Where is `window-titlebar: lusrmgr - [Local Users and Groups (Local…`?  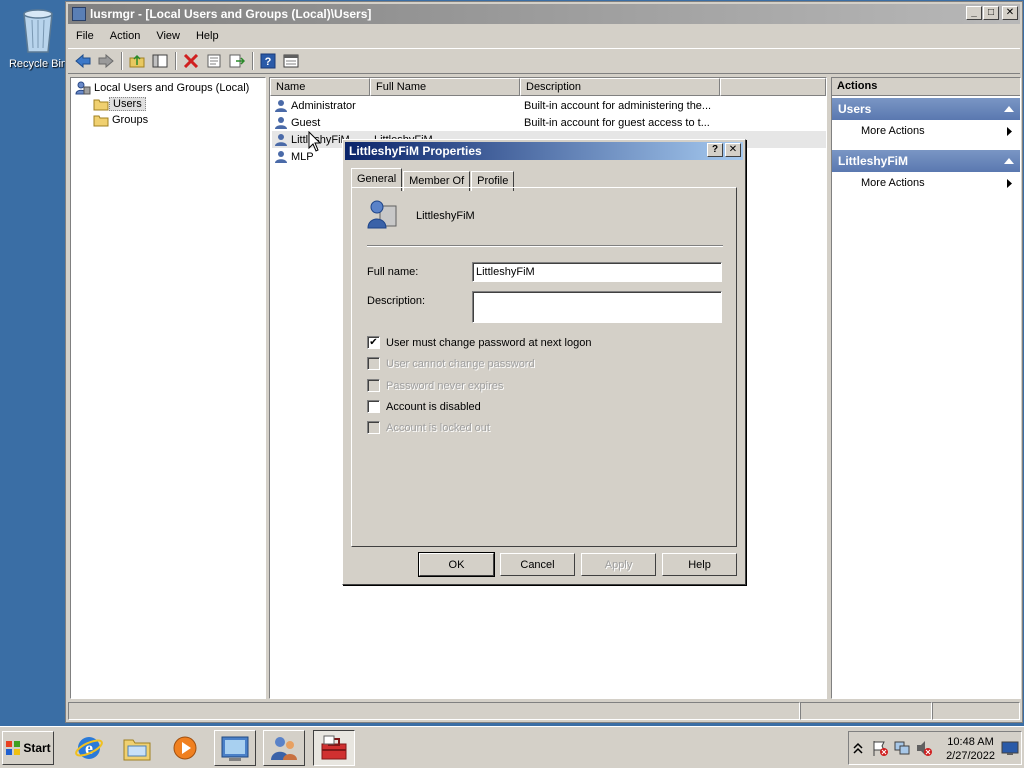
window-titlebar: lusrmgr - [Local Users and Groups (Local… is located at coordinates (544, 14).